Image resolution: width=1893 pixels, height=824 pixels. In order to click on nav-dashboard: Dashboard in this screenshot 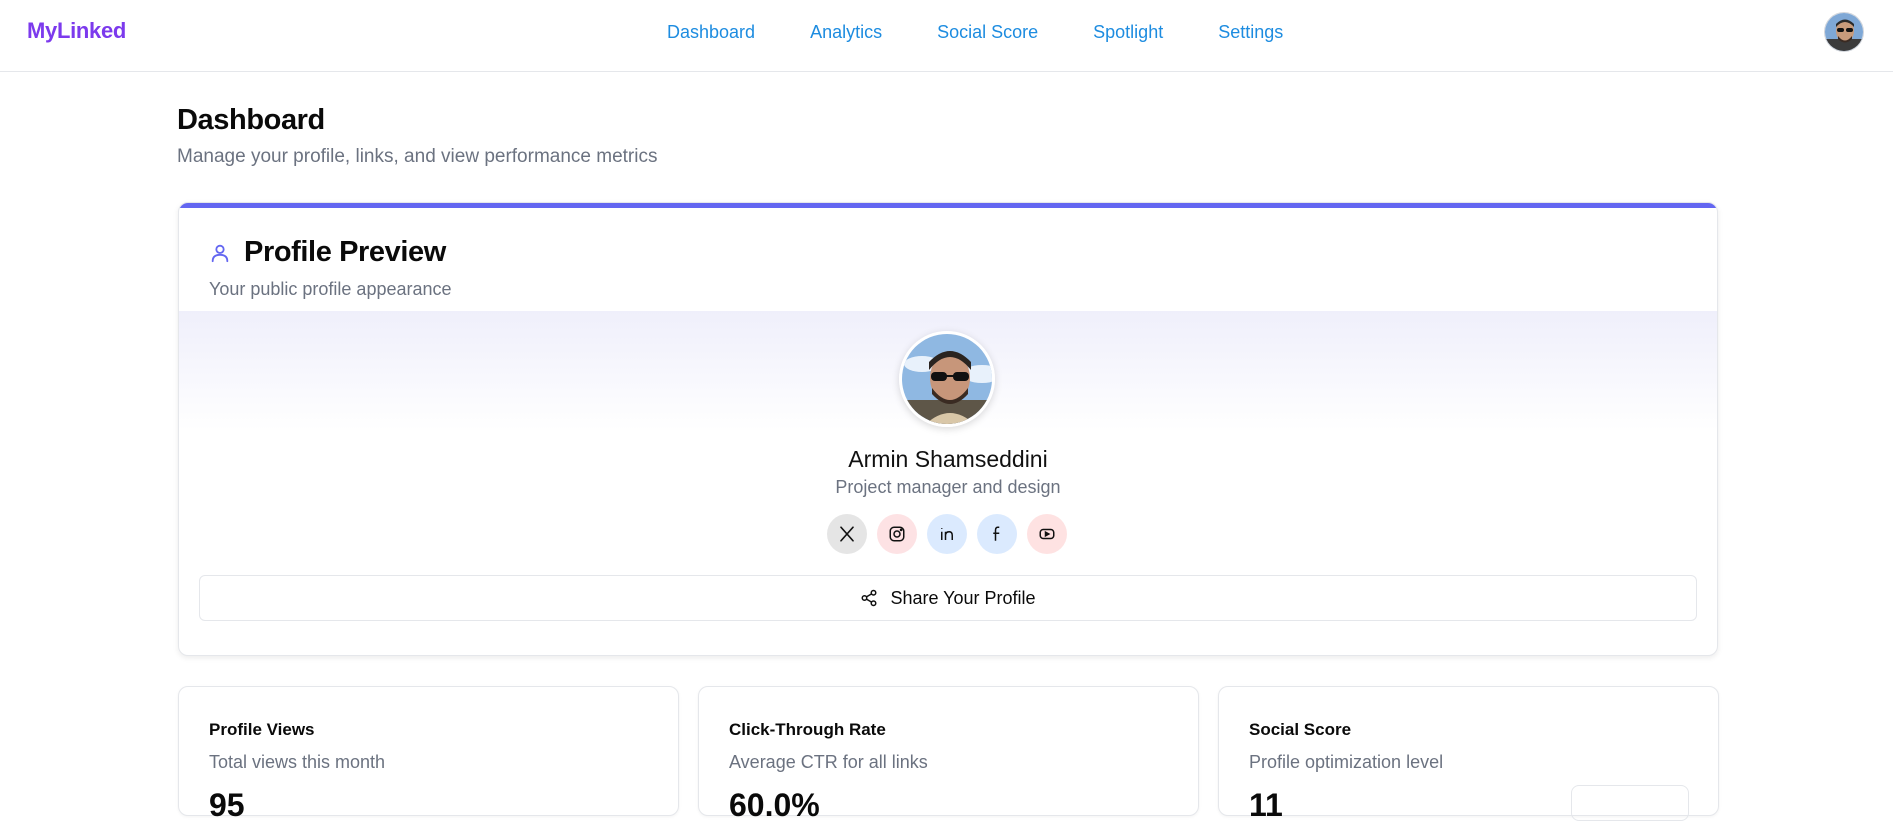, I will do `click(711, 36)`.